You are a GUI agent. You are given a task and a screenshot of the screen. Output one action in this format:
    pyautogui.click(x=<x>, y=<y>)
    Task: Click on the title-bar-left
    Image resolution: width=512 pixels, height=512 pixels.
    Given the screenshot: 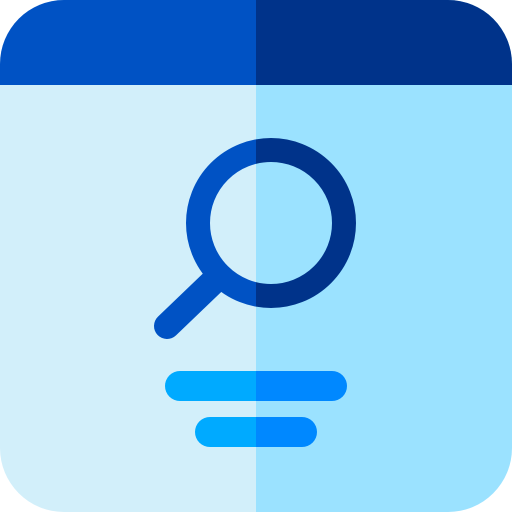 What is the action you would take?
    pyautogui.click(x=128, y=42)
    